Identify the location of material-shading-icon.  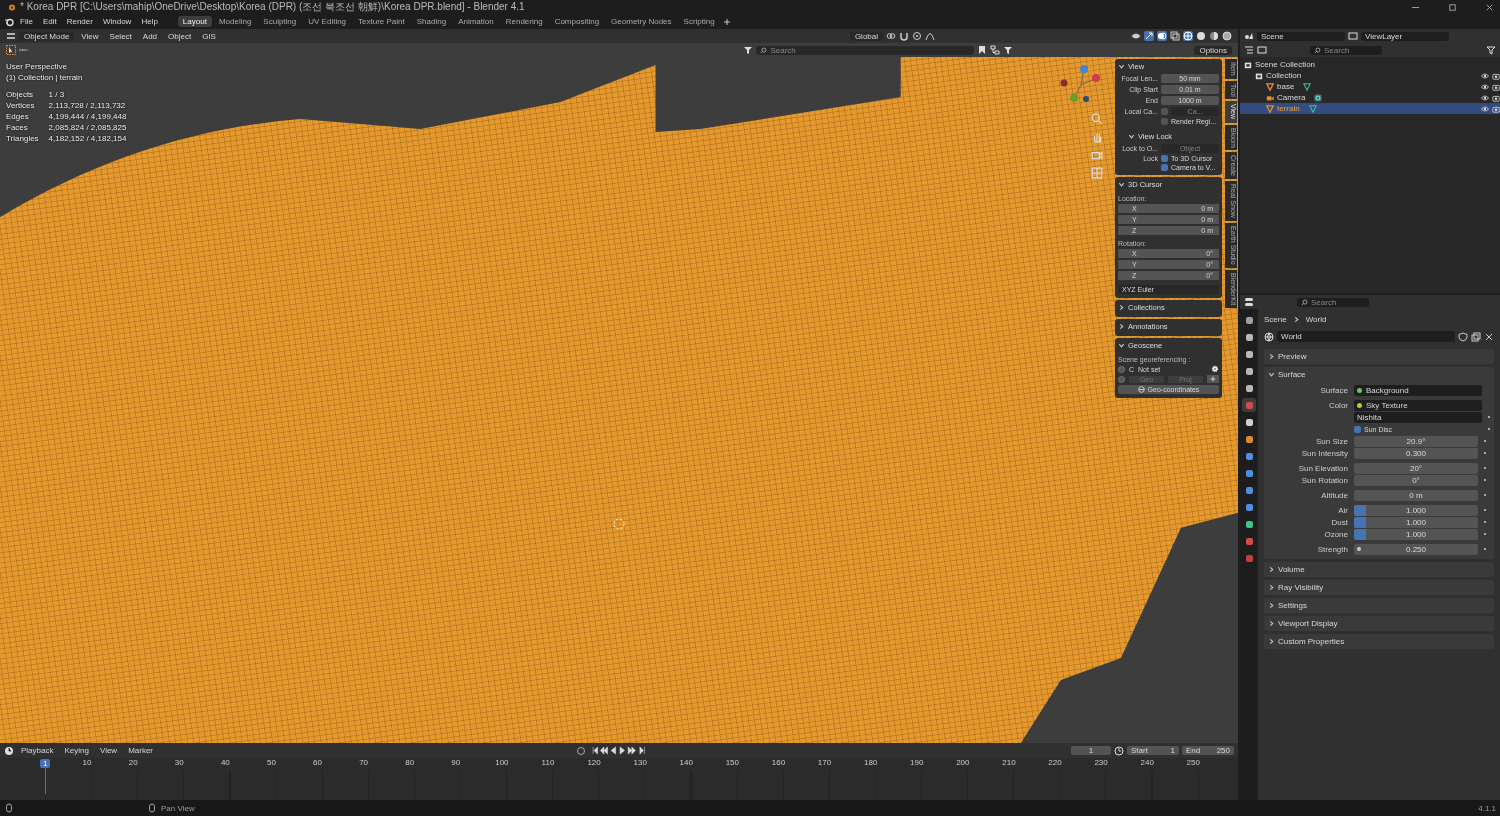
(1214, 36).